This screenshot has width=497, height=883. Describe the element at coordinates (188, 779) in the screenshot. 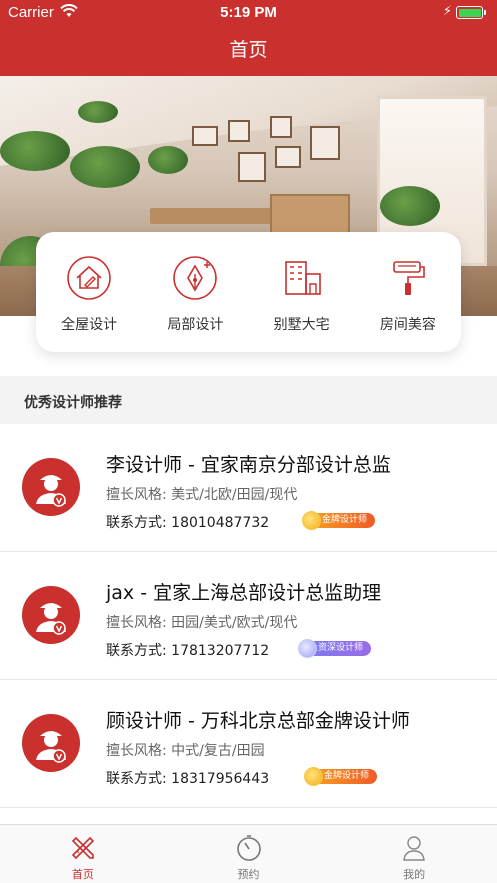

I see `designer-contact: 联系方式: 18317956443` at that location.